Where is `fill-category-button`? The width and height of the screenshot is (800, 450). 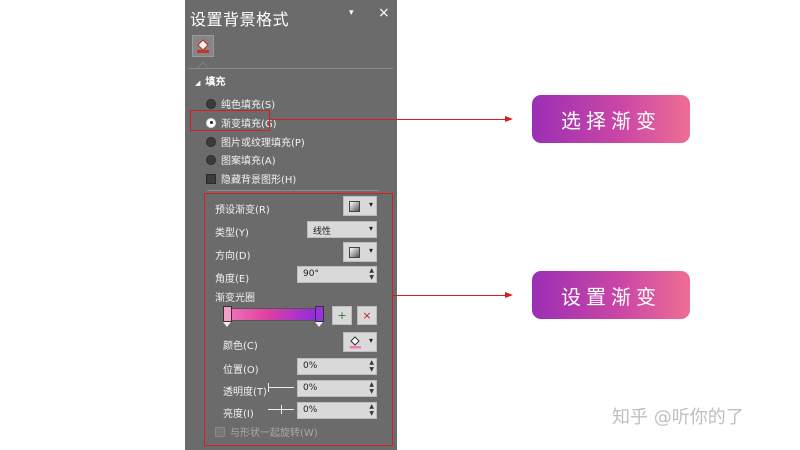 fill-category-button is located at coordinates (203, 46).